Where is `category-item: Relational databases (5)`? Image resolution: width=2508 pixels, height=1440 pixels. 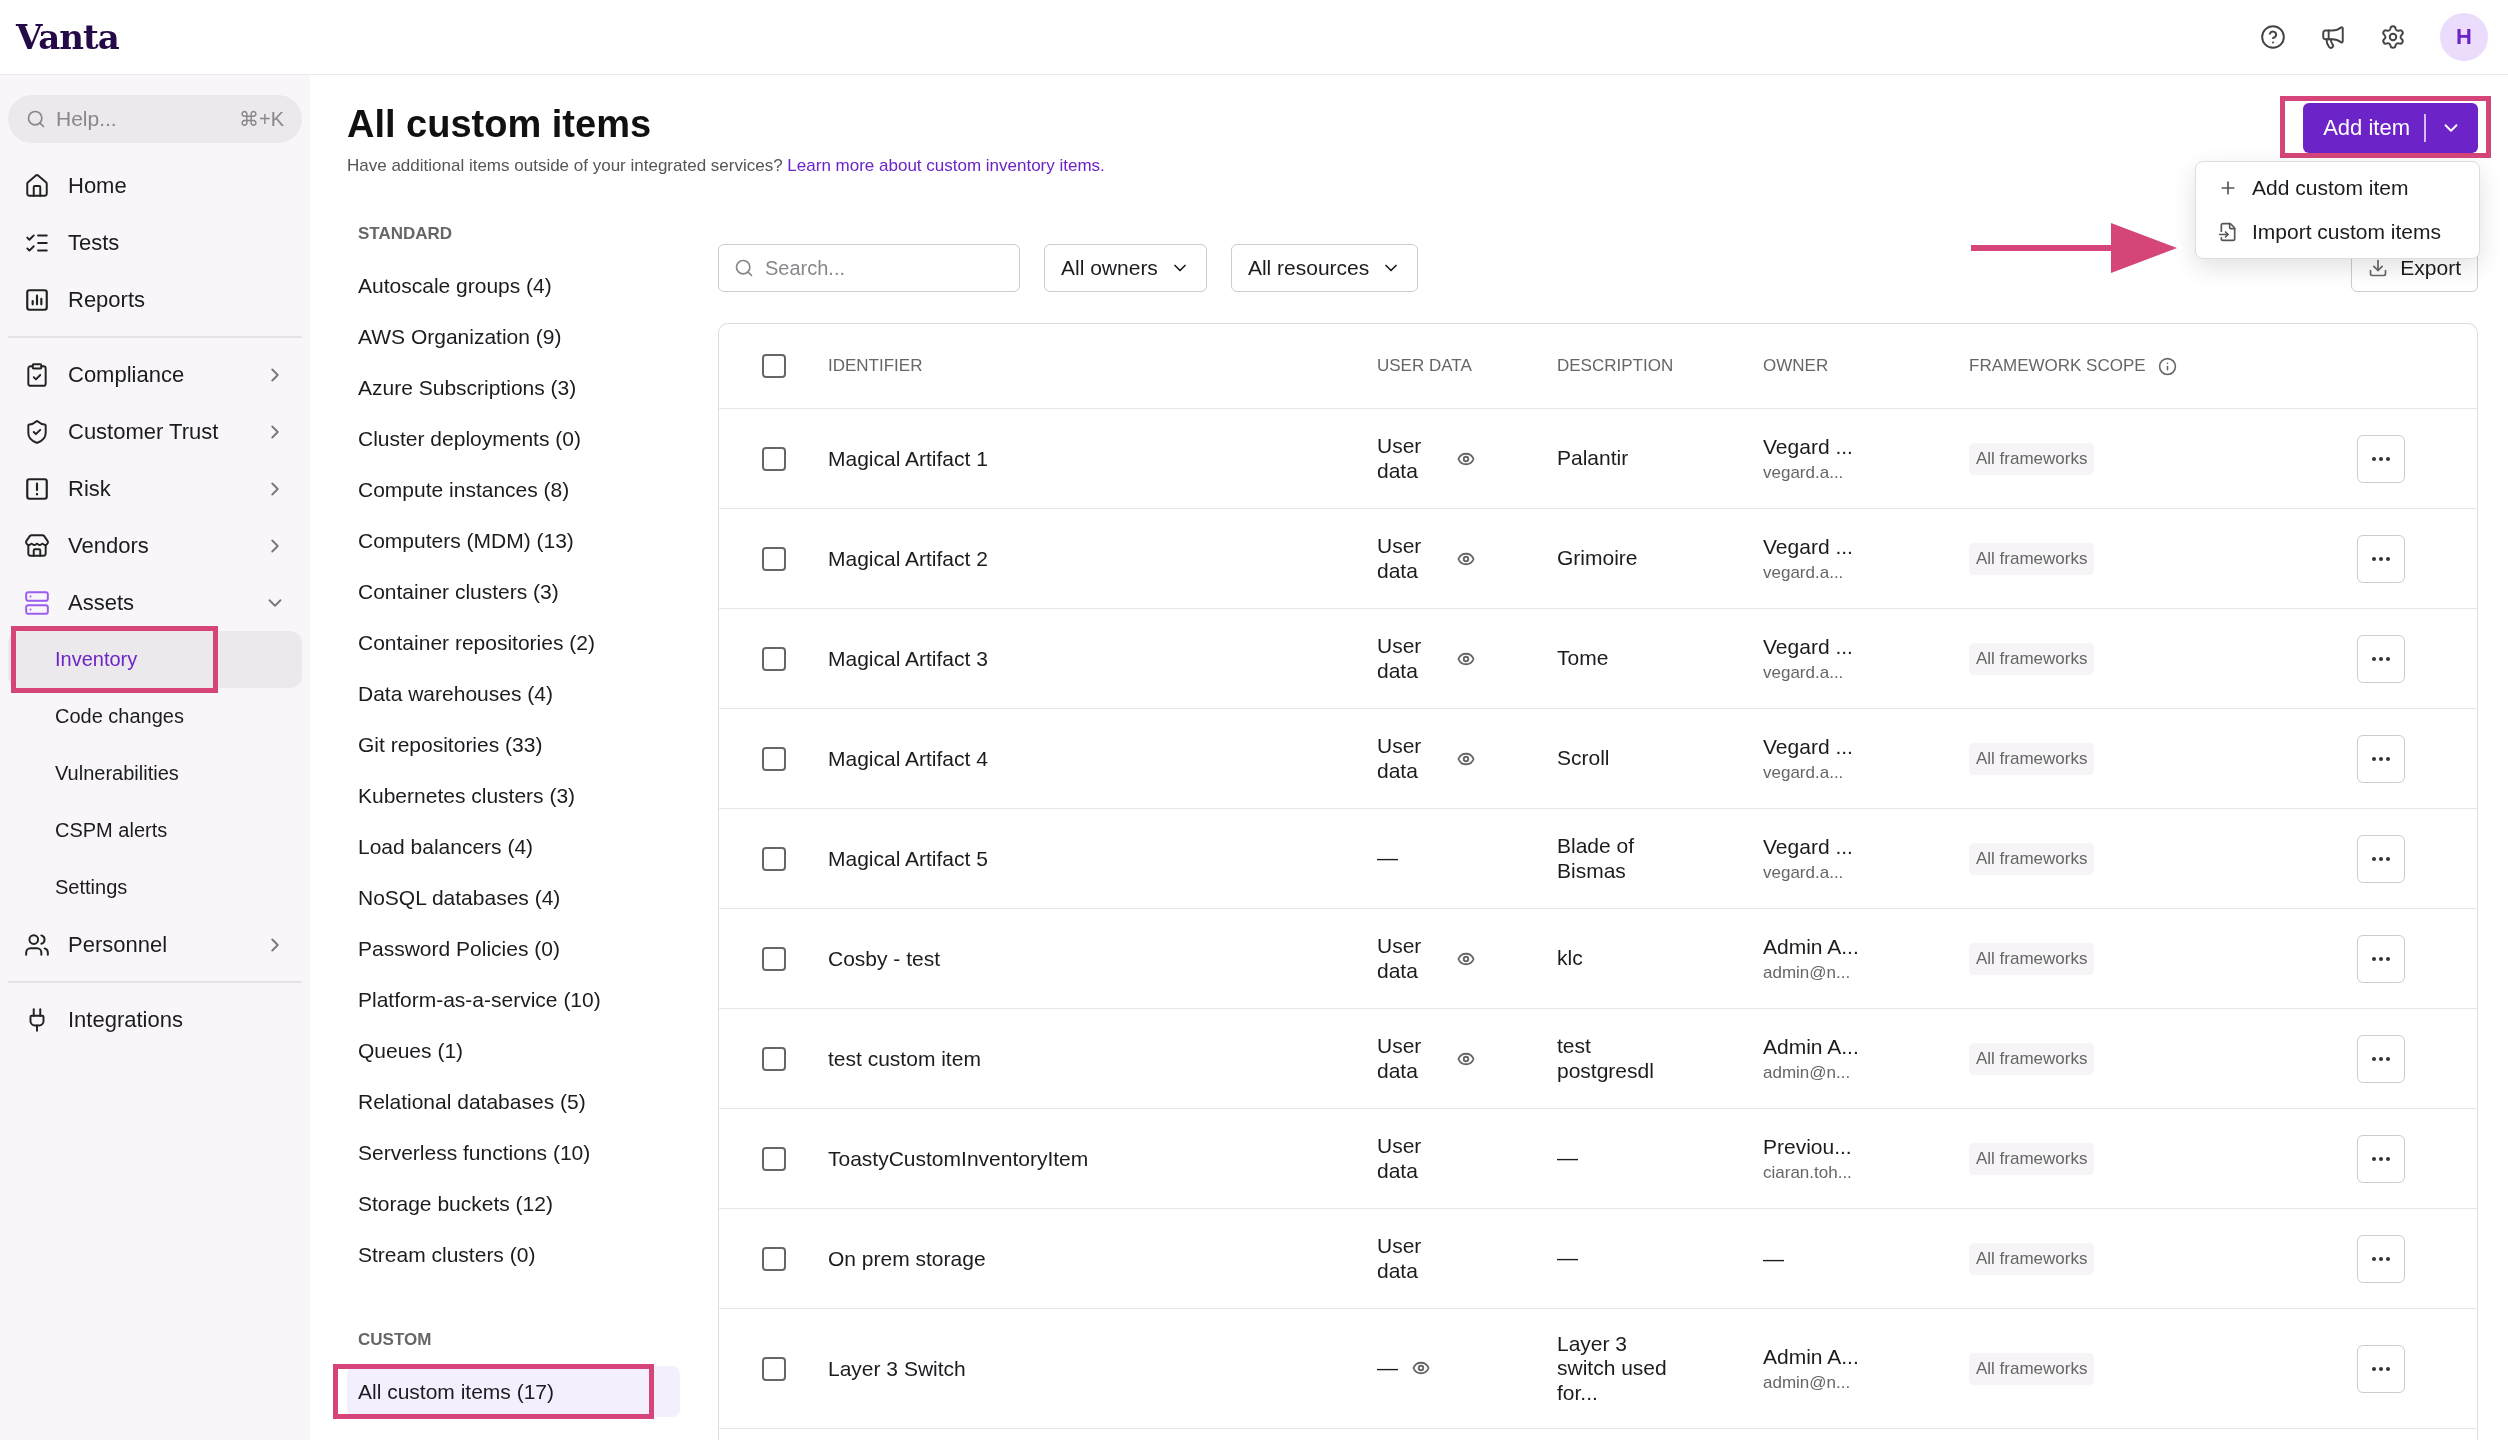
category-item: Relational databases (5) is located at coordinates (513, 1101).